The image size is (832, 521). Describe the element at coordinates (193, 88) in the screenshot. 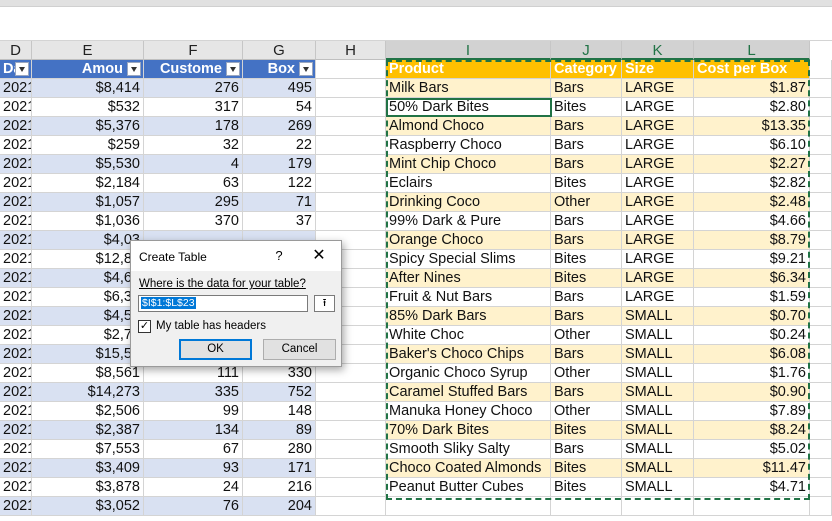

I see `left-table-cell: 276` at that location.